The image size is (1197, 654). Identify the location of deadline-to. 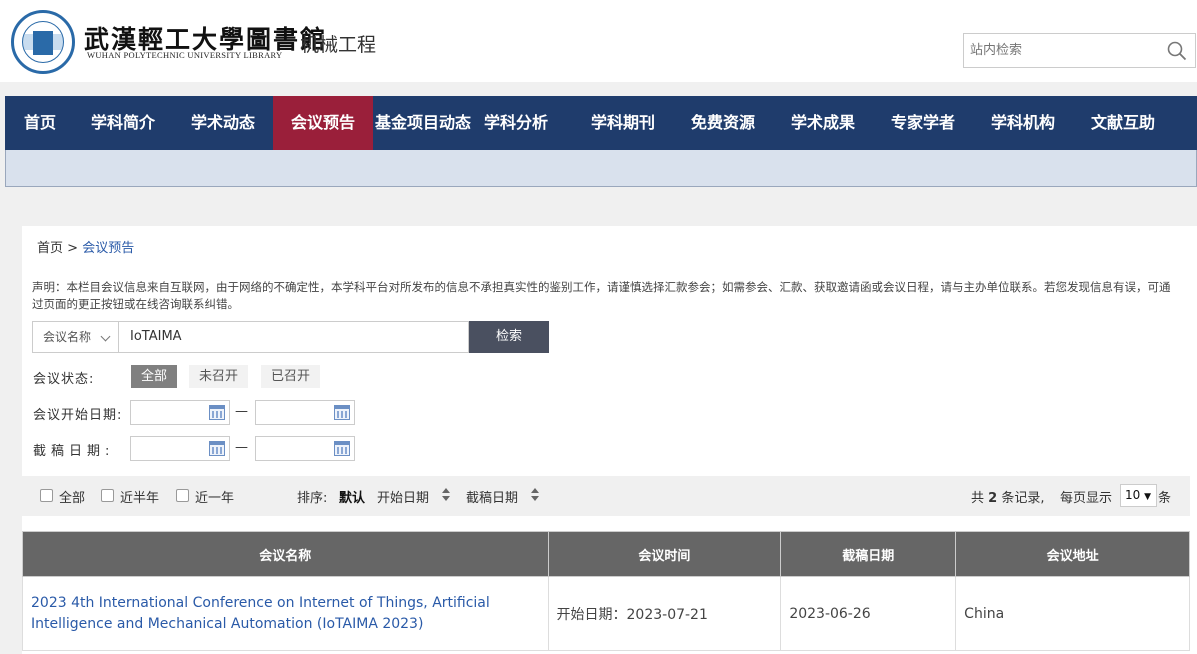
(305, 448).